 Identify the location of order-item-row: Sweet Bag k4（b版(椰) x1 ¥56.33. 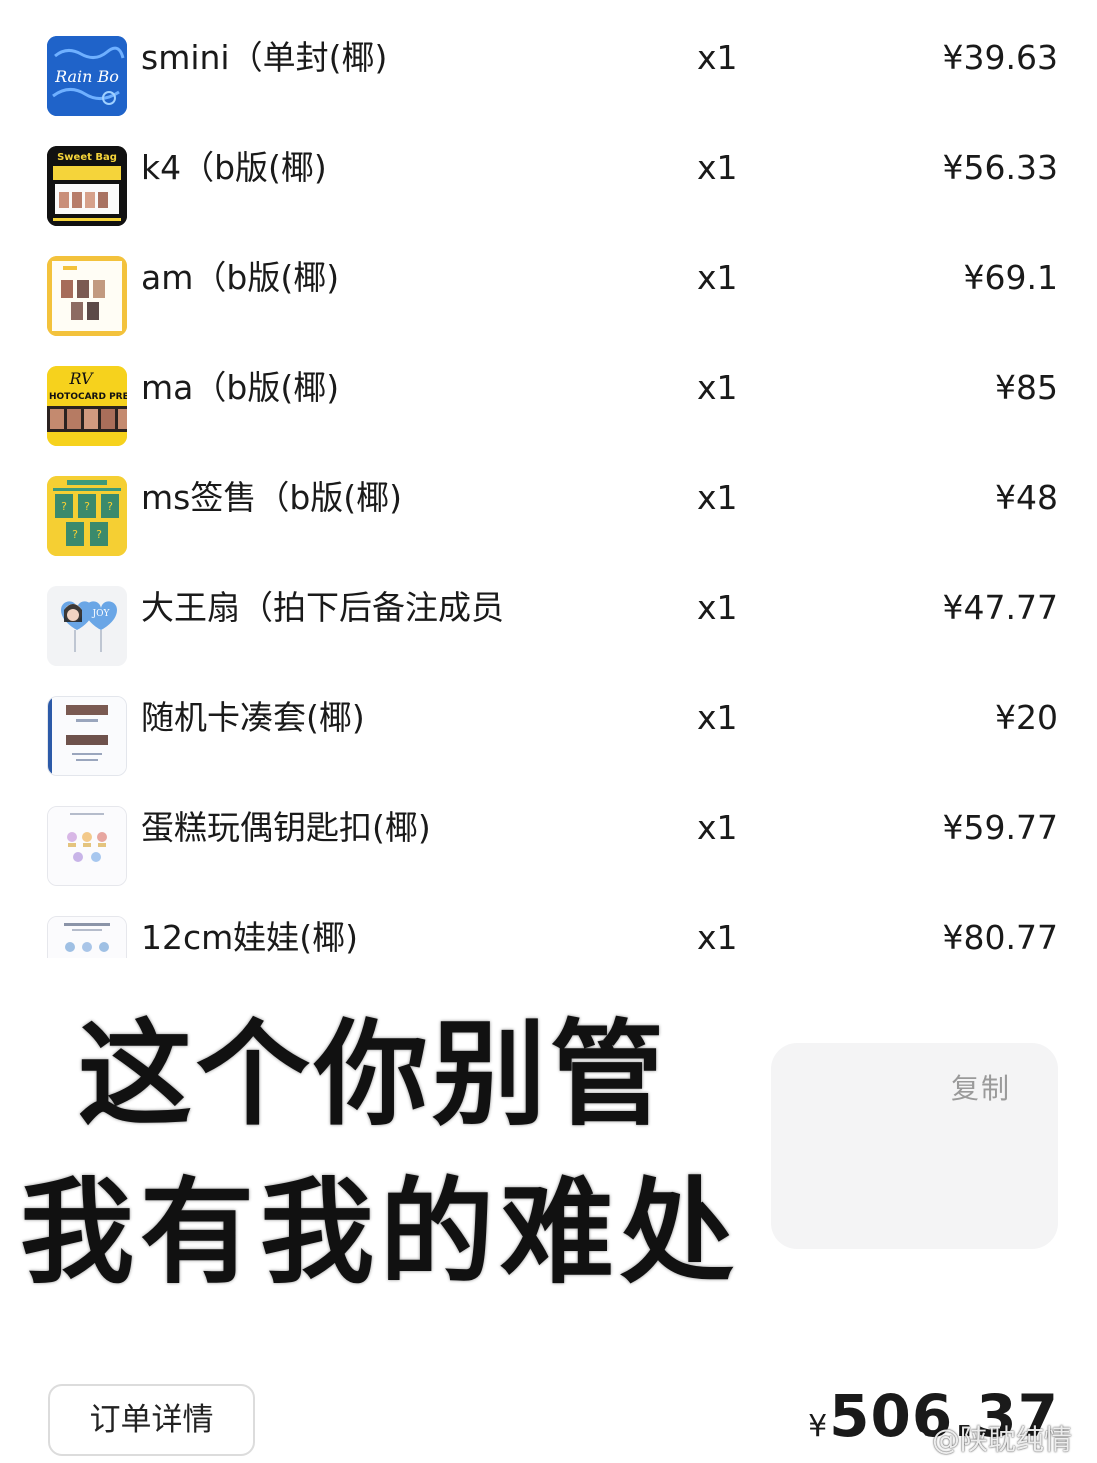
(548, 202).